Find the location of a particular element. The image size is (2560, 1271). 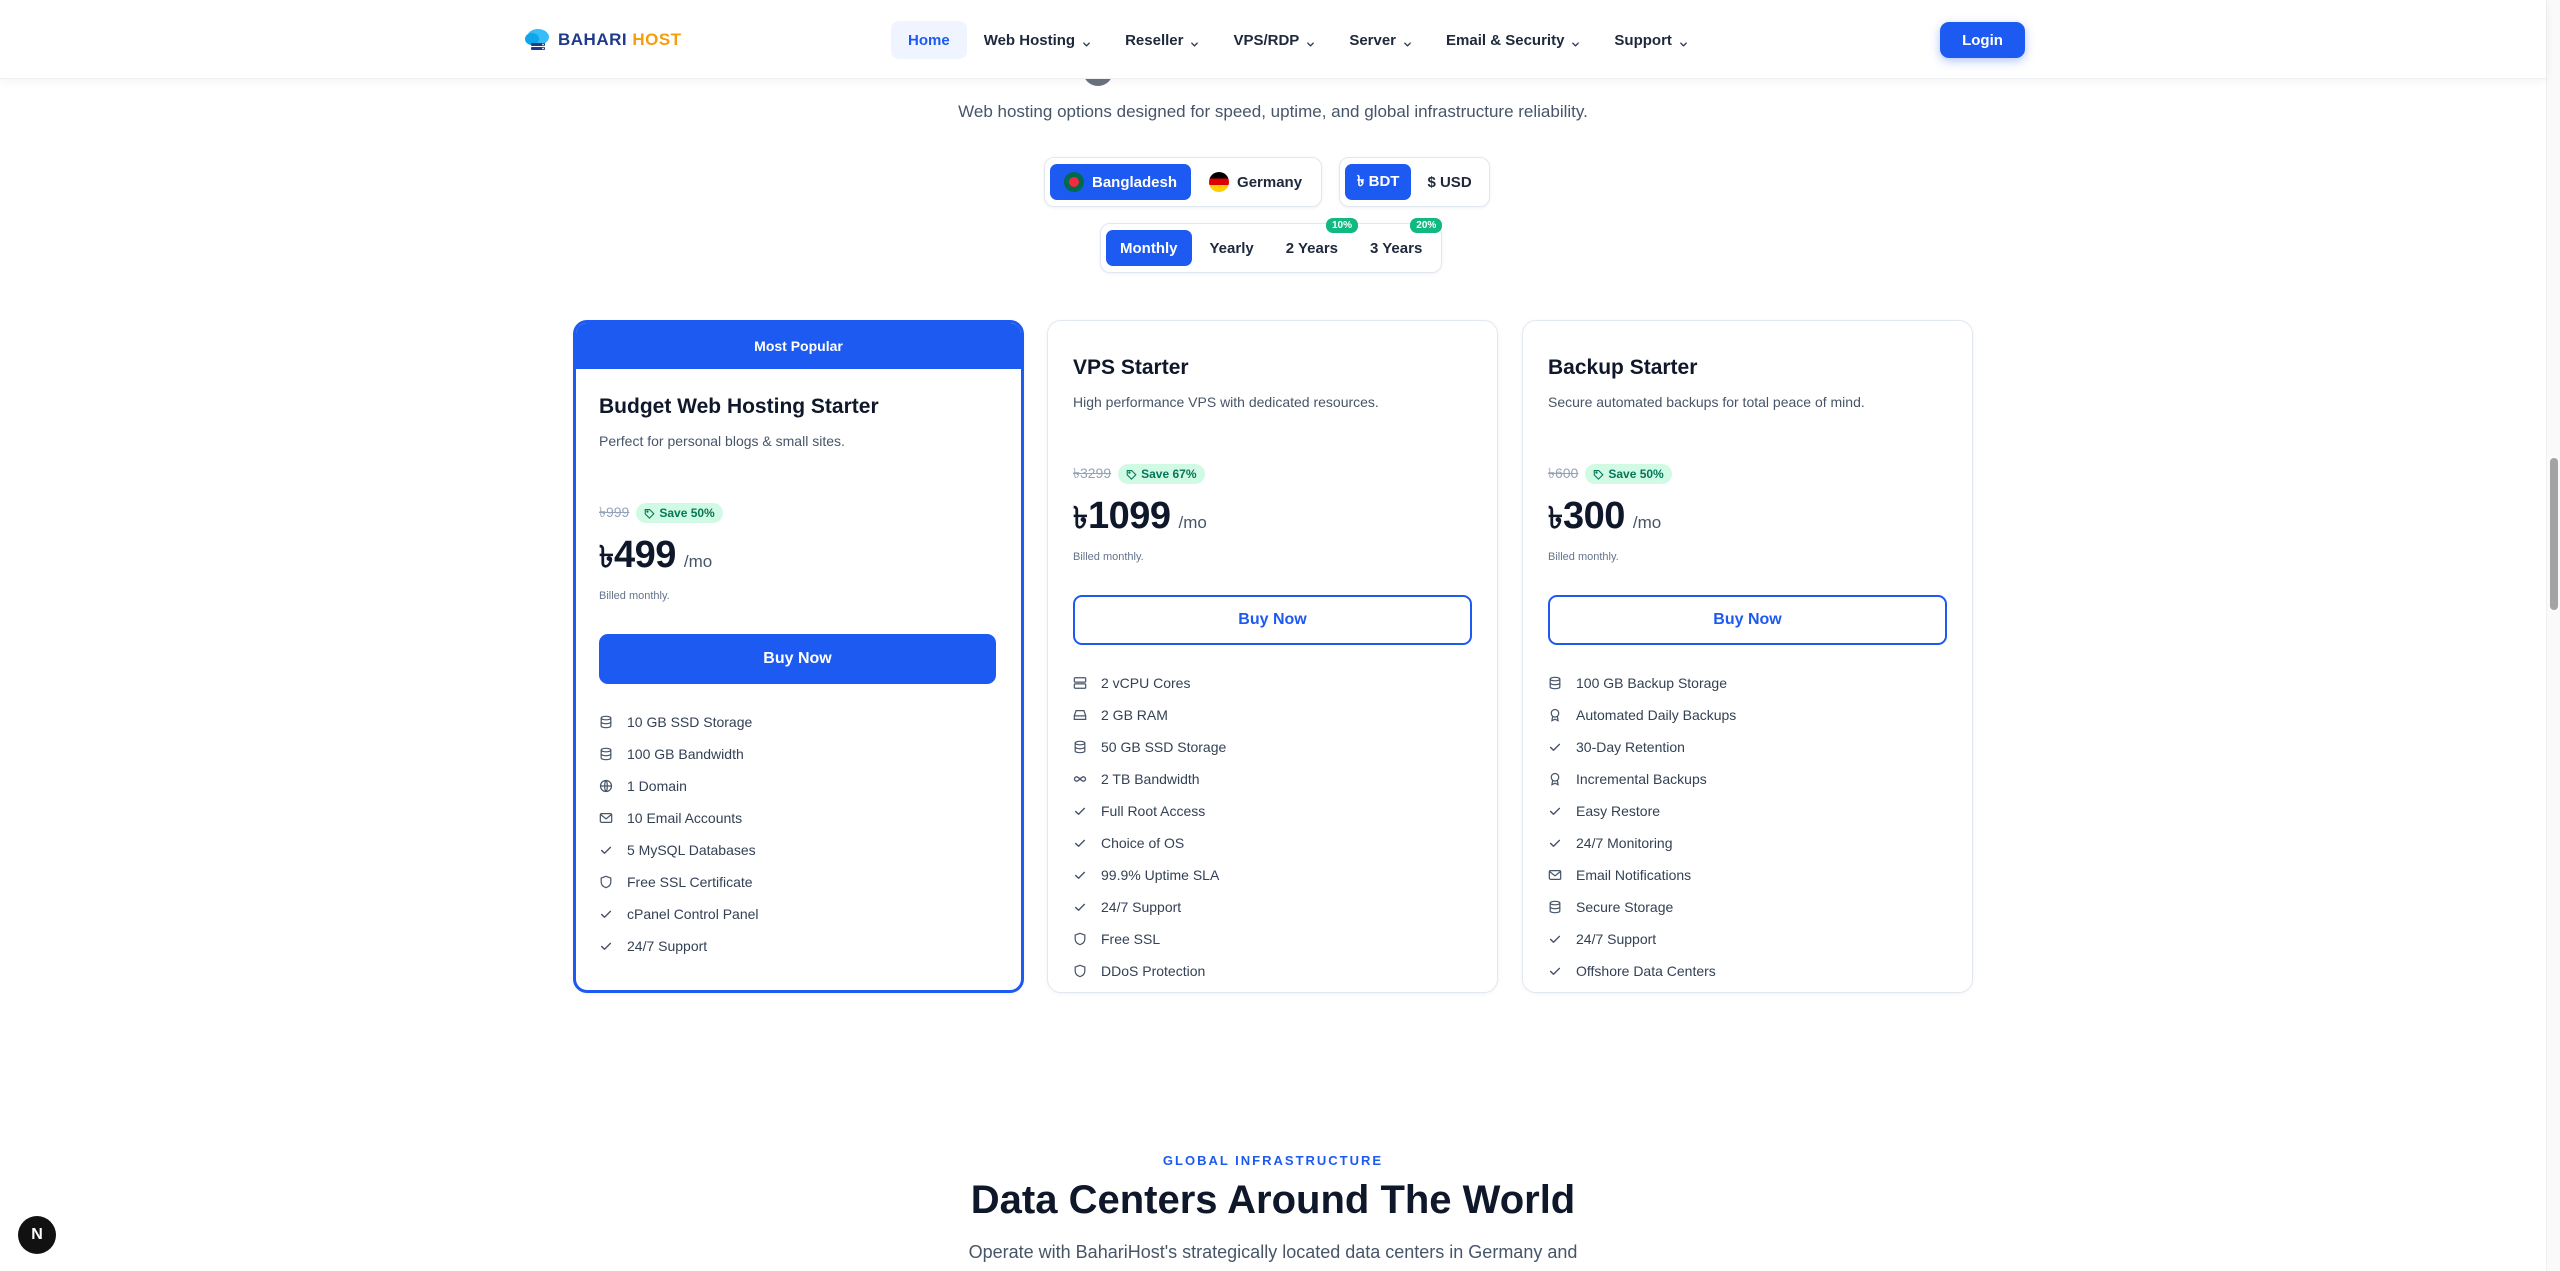

feature-item: Offshore Data Centers is located at coordinates (1747, 971).